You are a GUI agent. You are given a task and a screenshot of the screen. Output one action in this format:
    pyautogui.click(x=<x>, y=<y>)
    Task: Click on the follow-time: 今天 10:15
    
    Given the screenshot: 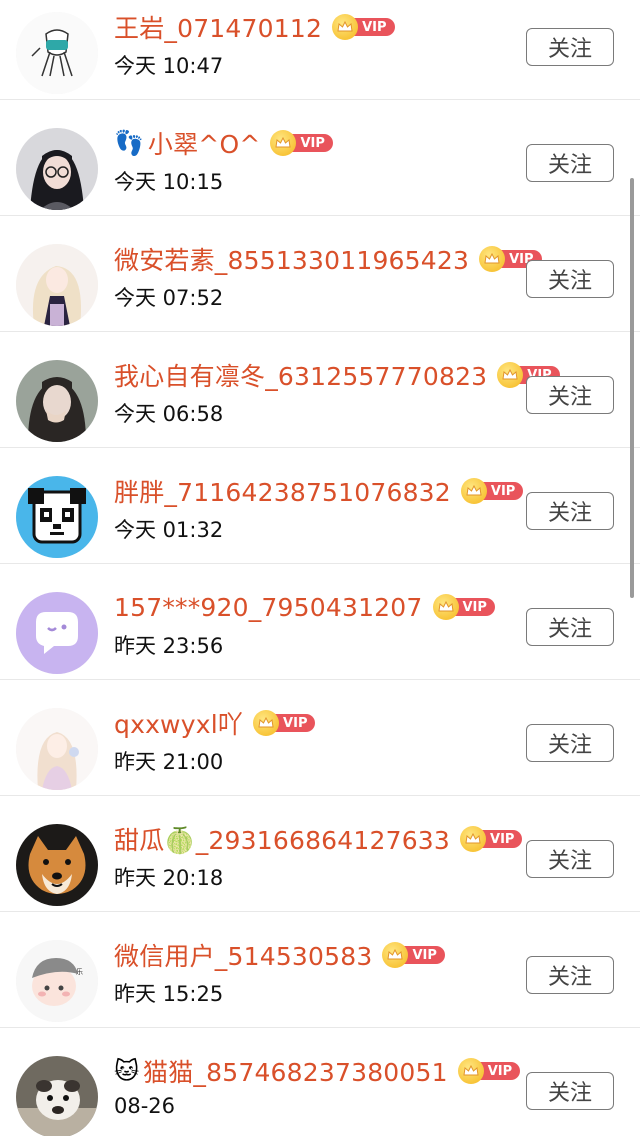 What is the action you would take?
    pyautogui.click(x=169, y=182)
    